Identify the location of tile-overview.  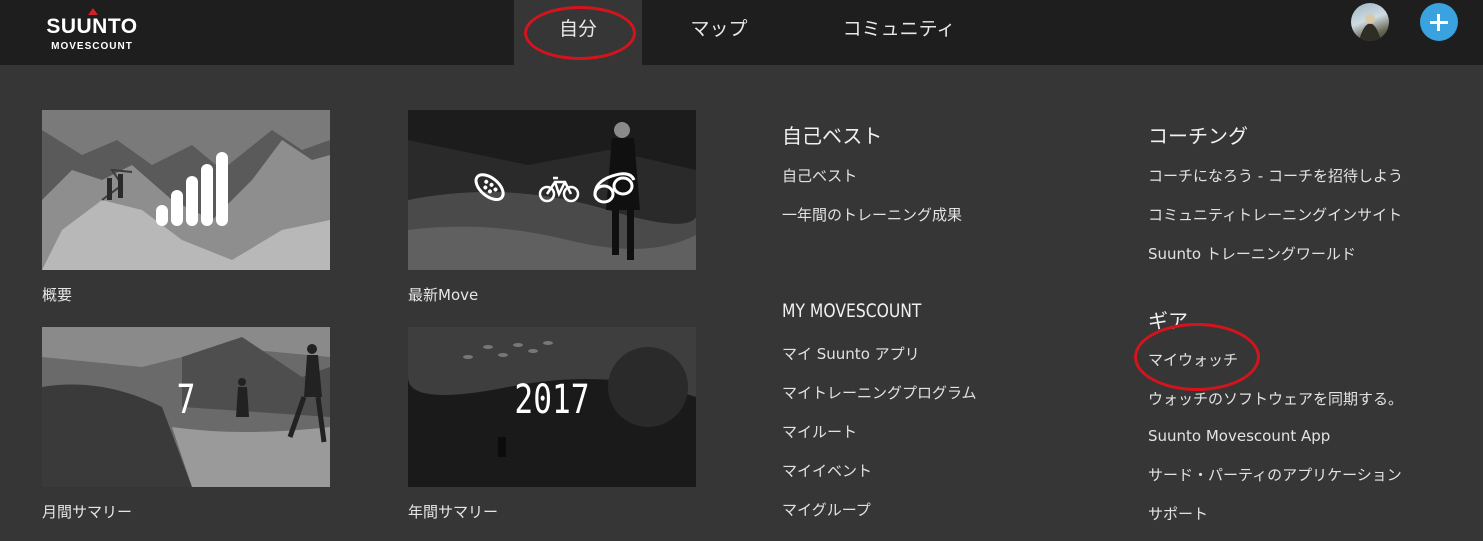
(186, 190).